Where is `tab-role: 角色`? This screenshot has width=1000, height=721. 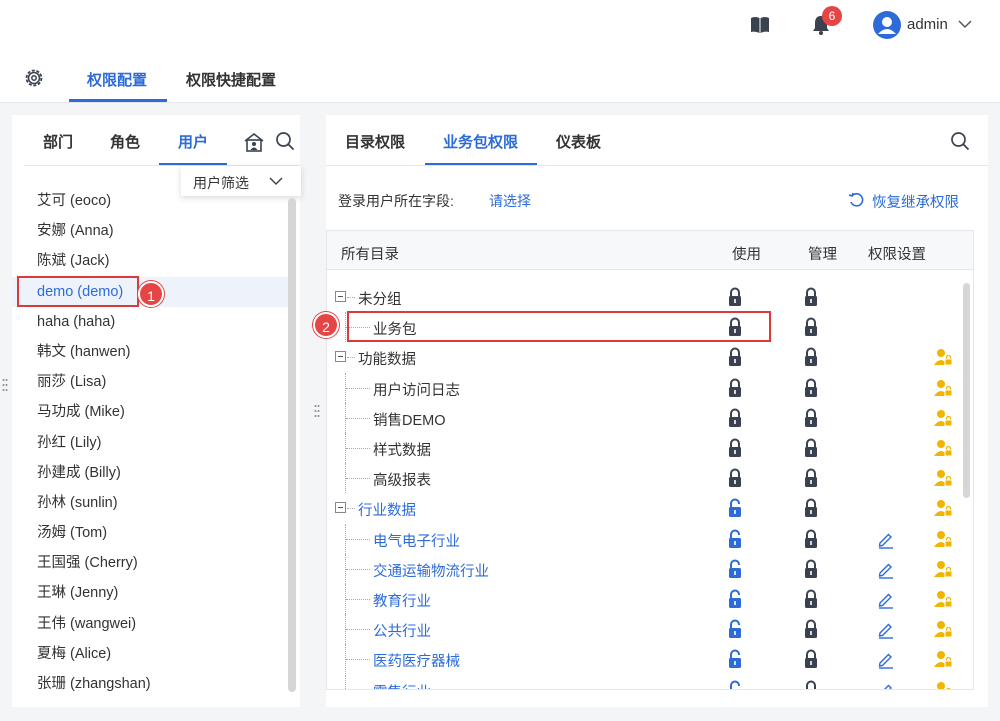 tab-role: 角色 is located at coordinates (125, 141).